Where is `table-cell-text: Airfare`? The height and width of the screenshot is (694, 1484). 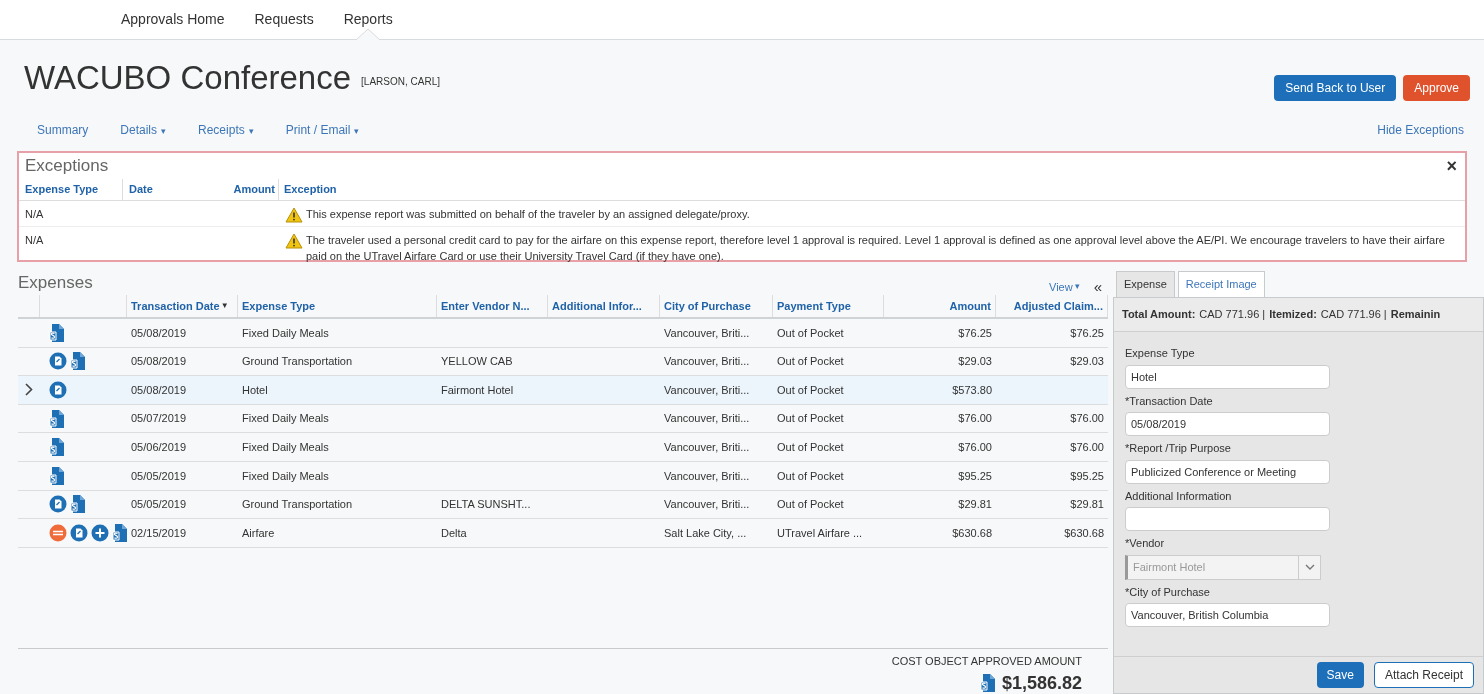
table-cell-text: Airfare is located at coordinates (258, 533).